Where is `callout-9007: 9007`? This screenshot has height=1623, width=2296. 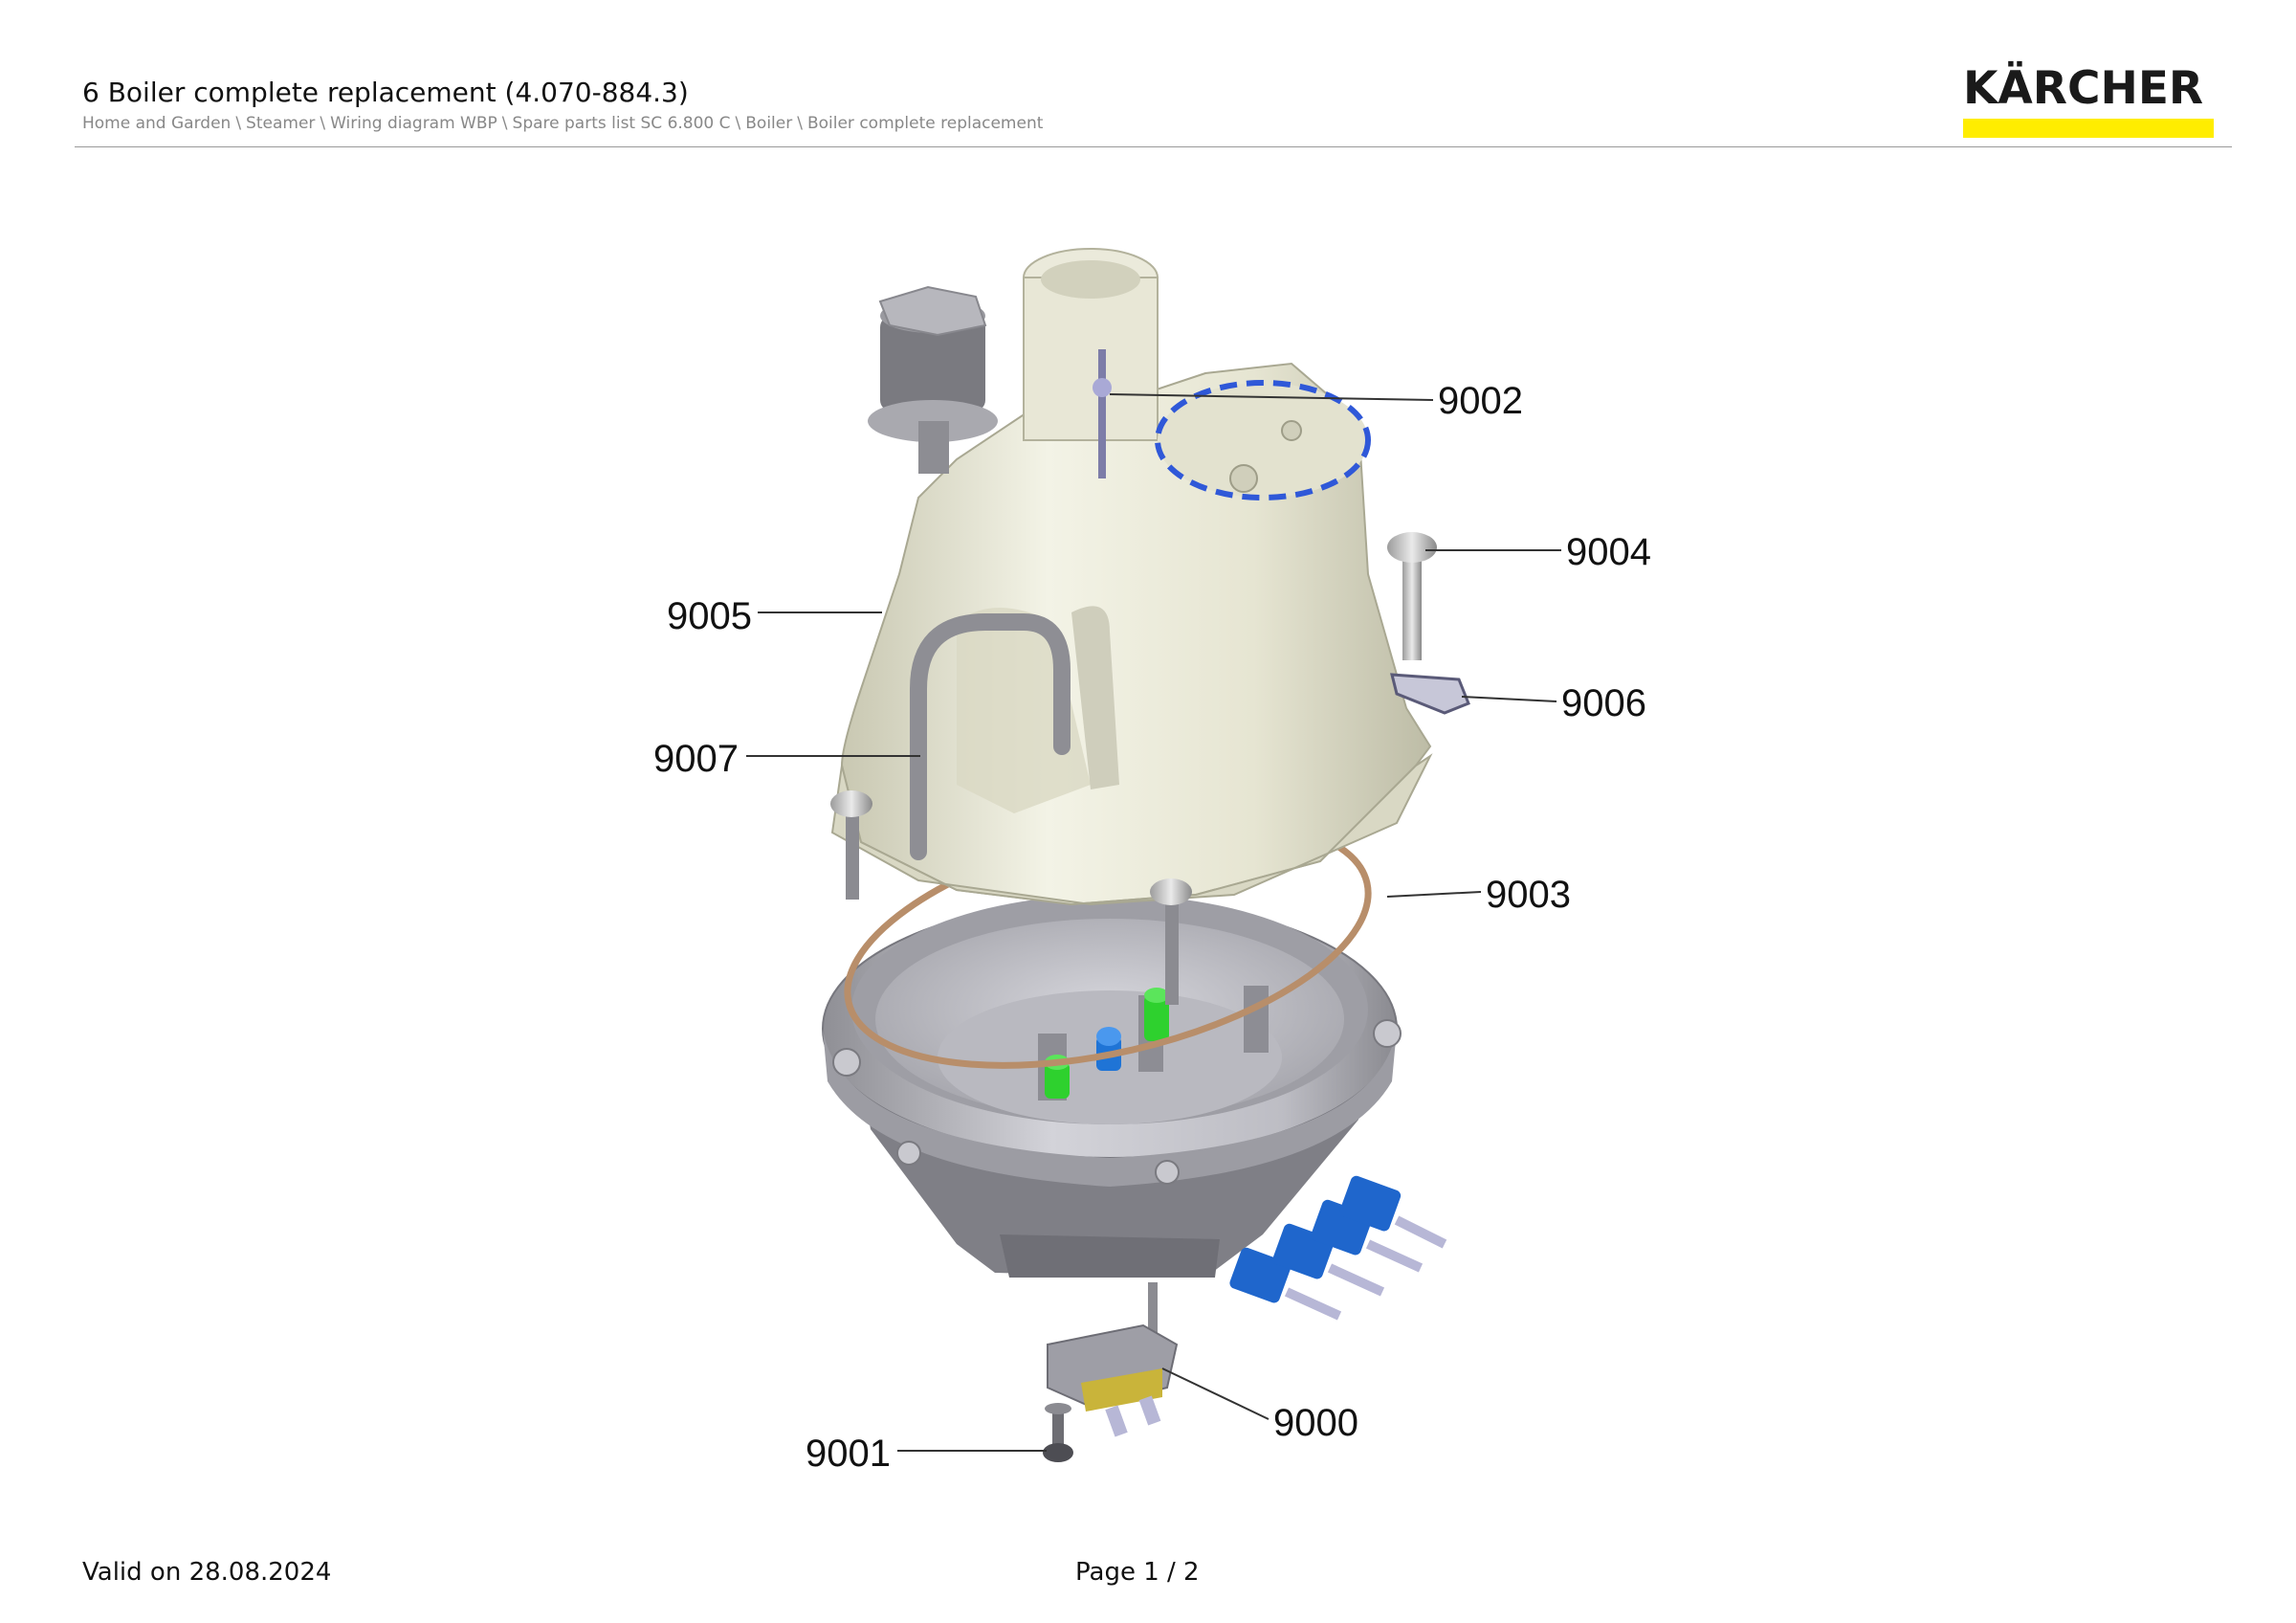
callout-9007: 9007 is located at coordinates (696, 759).